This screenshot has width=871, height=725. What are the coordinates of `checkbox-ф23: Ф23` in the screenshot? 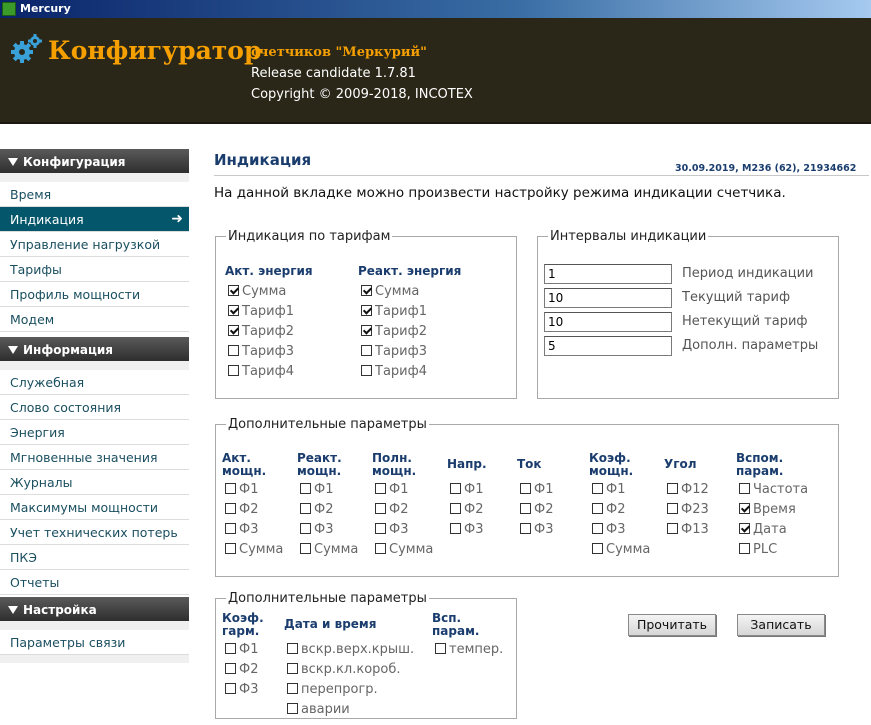 It's located at (688, 510).